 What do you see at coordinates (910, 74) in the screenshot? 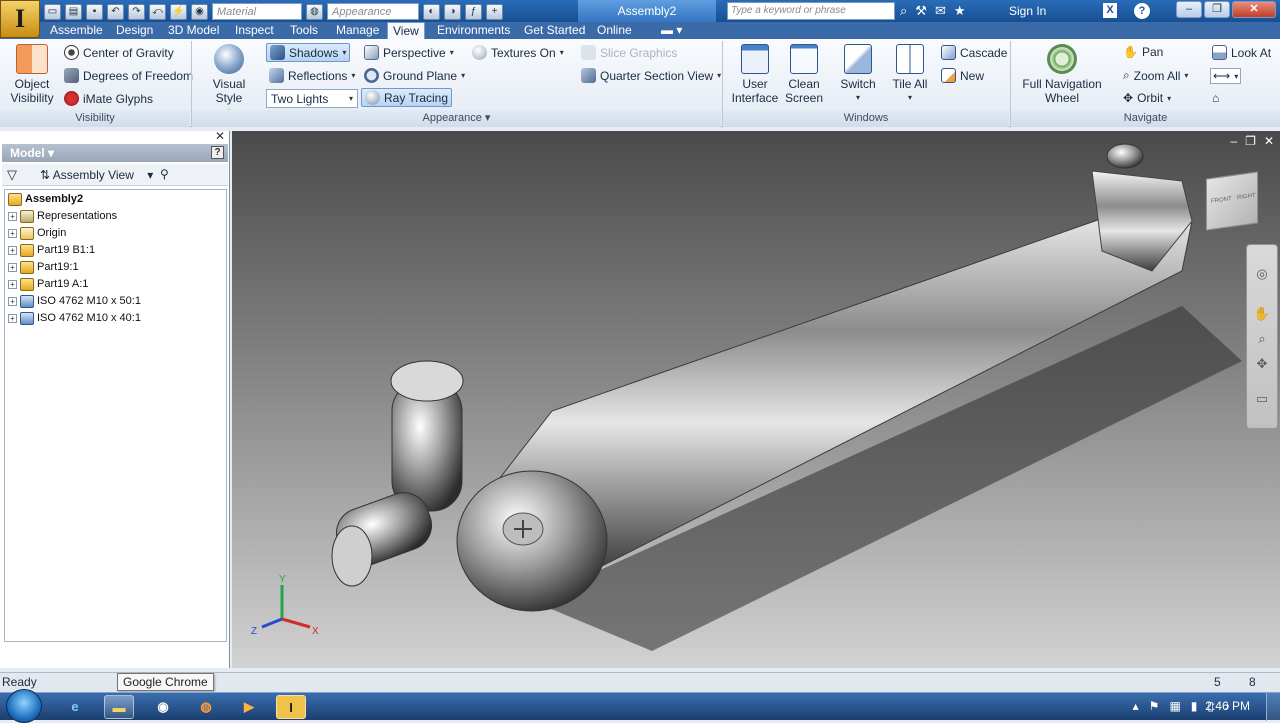
I see `tile-all-button: Tile All ▾` at bounding box center [910, 74].